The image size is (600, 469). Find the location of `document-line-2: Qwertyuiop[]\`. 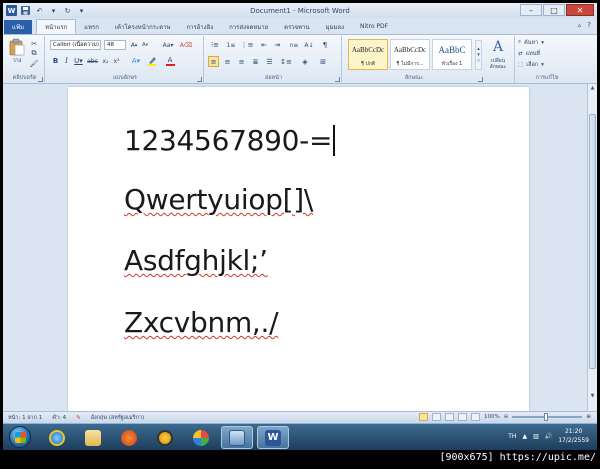

document-line-2: Qwertyuiop[]\ is located at coordinates (218, 199).